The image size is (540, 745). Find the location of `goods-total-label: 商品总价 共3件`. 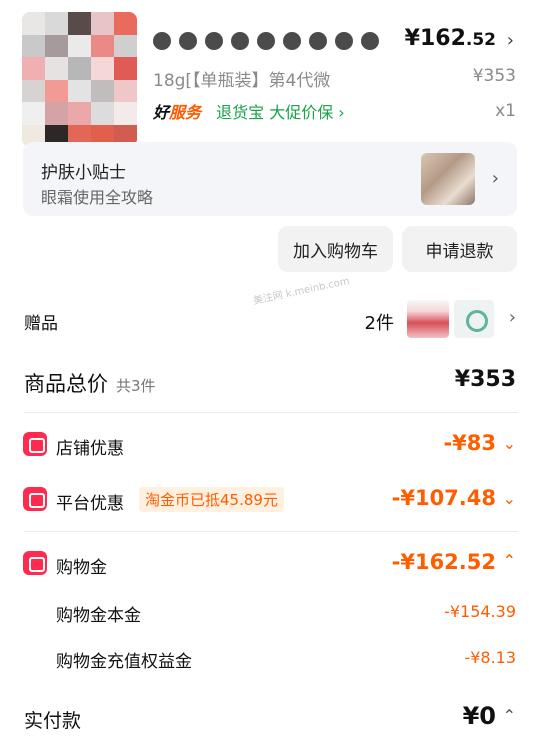

goods-total-label: 商品总价 共3件 is located at coordinates (90, 383).